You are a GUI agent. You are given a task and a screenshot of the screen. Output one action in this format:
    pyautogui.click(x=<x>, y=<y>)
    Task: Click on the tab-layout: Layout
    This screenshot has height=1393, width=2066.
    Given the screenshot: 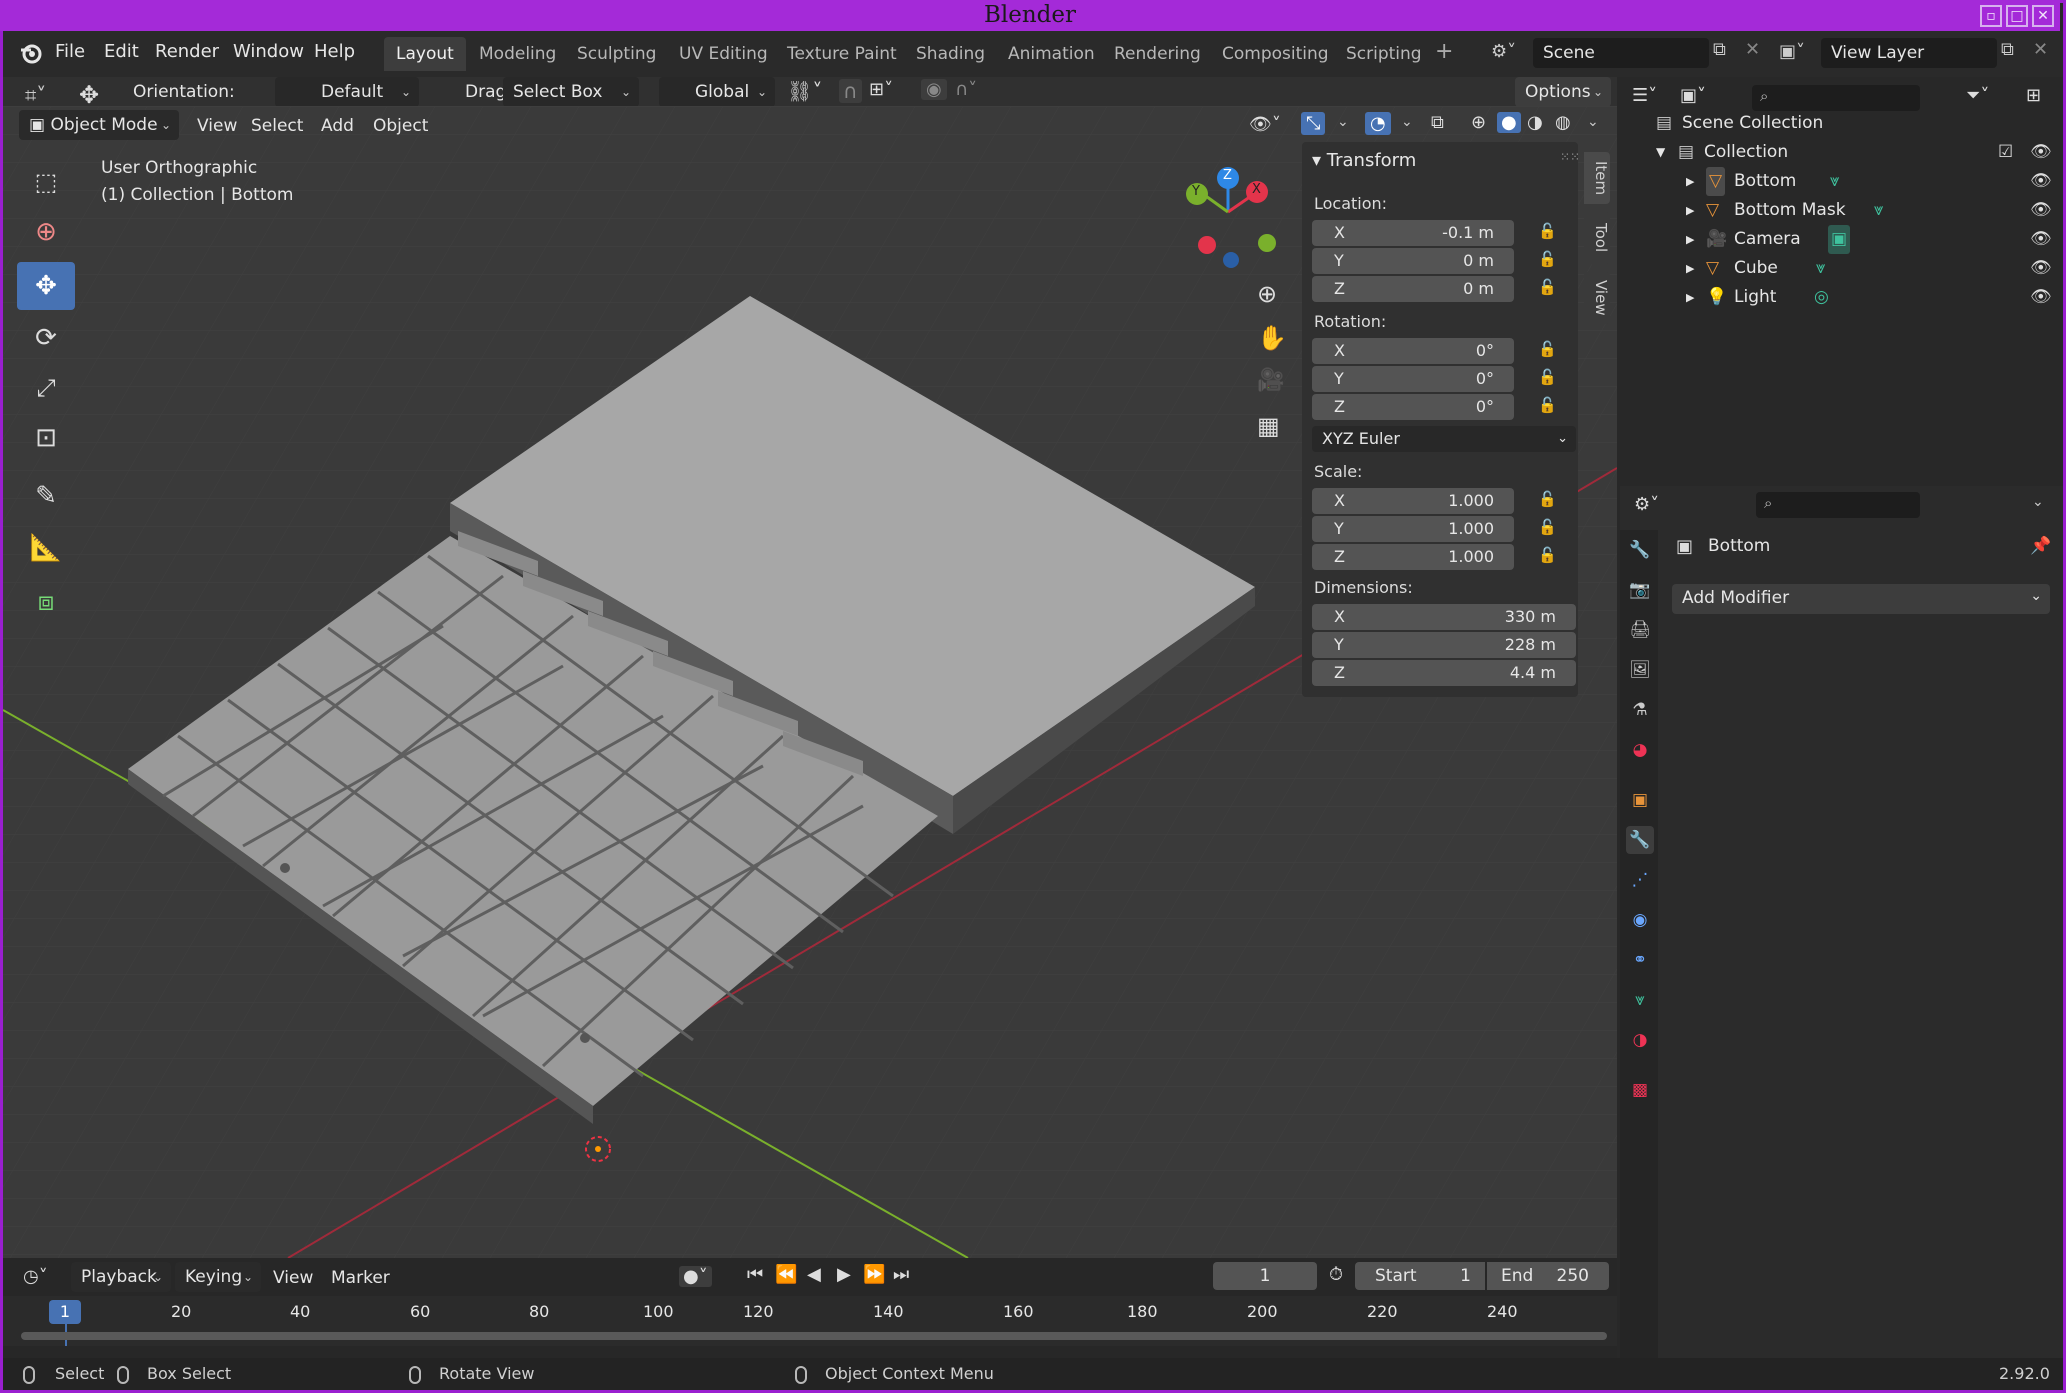 What is the action you would take?
    pyautogui.click(x=425, y=54)
    